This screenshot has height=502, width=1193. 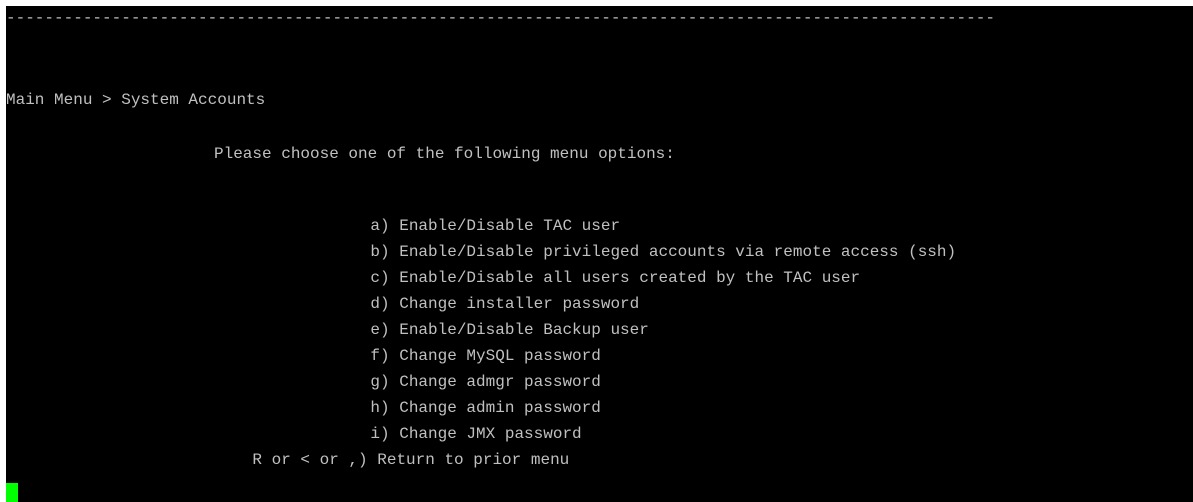 I want to click on menu-option-h: h) Change admin password, so click(x=466, y=397).